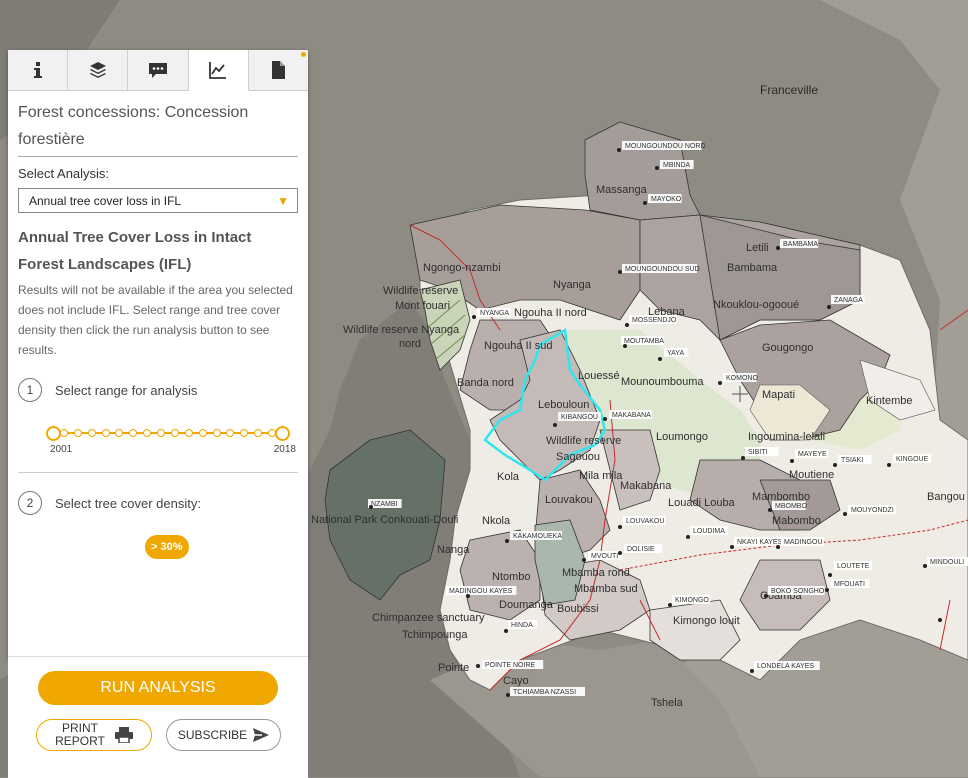 The height and width of the screenshot is (778, 968). Describe the element at coordinates (284, 449) in the screenshot. I see `range-end-year: 2018` at that location.